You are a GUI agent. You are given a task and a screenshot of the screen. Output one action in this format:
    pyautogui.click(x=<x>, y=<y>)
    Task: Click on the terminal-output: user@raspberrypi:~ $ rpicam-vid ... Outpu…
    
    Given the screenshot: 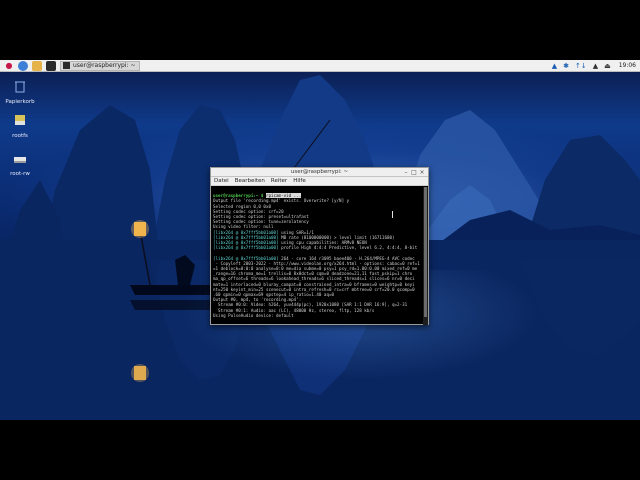 What is the action you would take?
    pyautogui.click(x=317, y=256)
    